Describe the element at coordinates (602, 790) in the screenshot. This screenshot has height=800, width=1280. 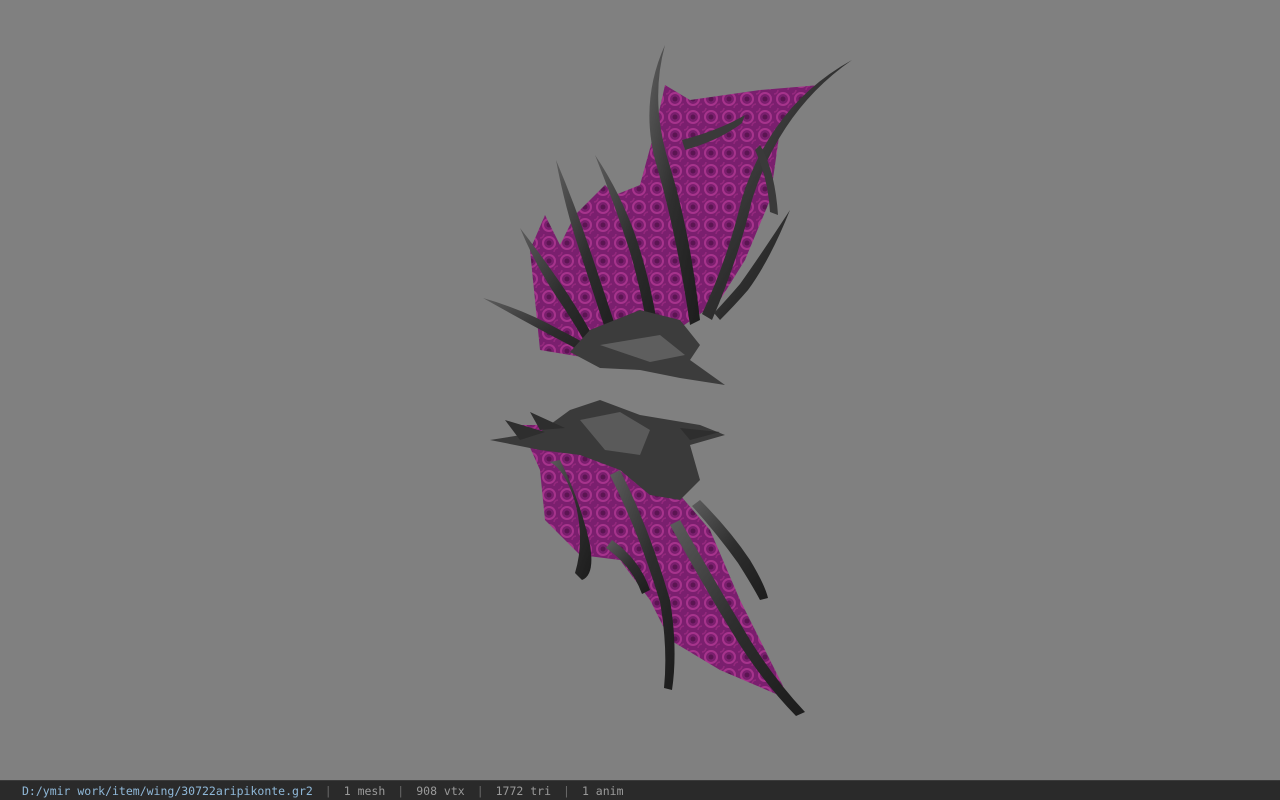
I see `animation-count-label: 1 anim` at that location.